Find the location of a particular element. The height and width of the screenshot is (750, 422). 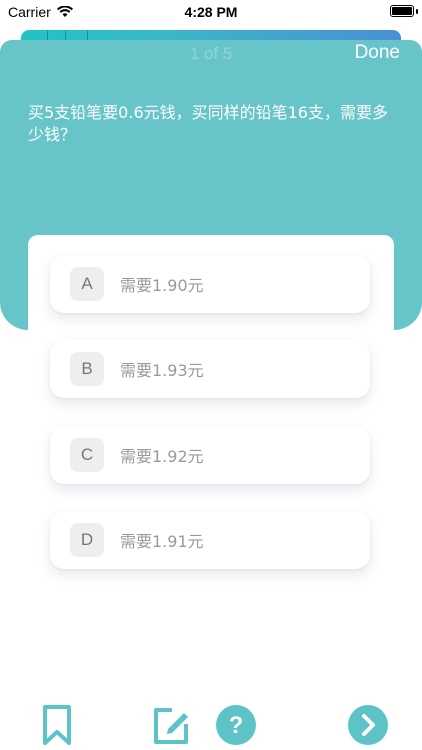

battery-cap is located at coordinates (417, 11).